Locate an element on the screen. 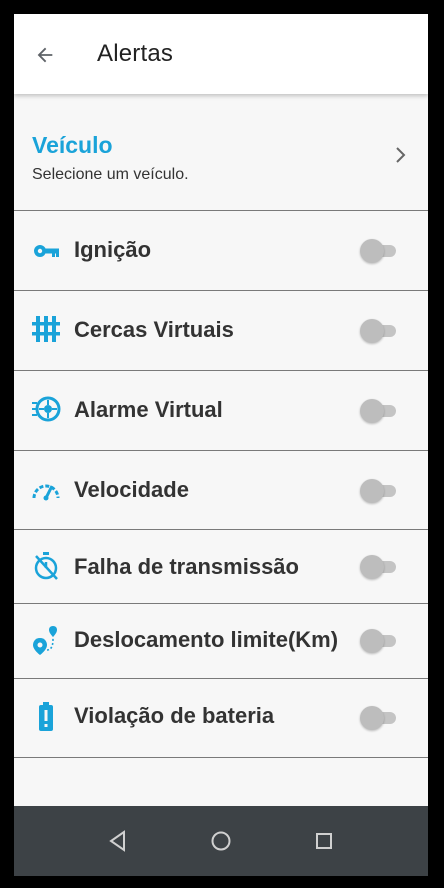 The width and height of the screenshot is (444, 888). toggle-alarme-virtual is located at coordinates (379, 411).